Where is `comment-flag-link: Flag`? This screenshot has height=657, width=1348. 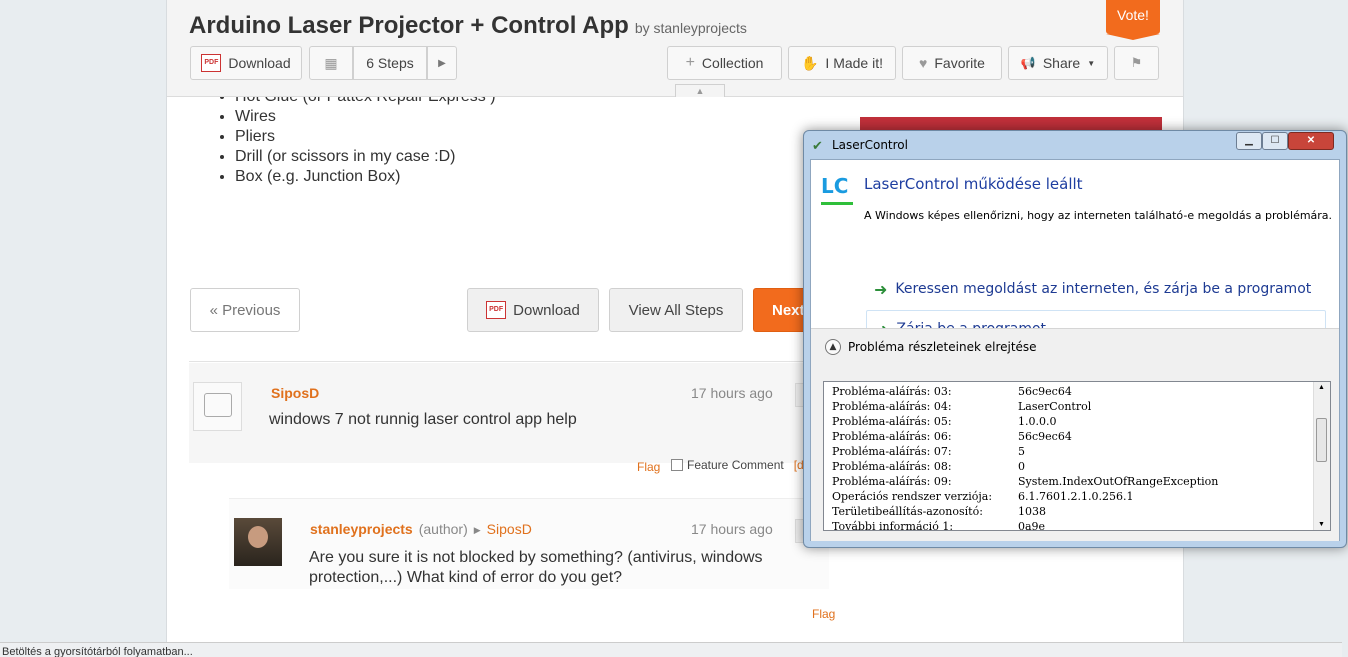
comment-flag-link: Flag is located at coordinates (648, 467).